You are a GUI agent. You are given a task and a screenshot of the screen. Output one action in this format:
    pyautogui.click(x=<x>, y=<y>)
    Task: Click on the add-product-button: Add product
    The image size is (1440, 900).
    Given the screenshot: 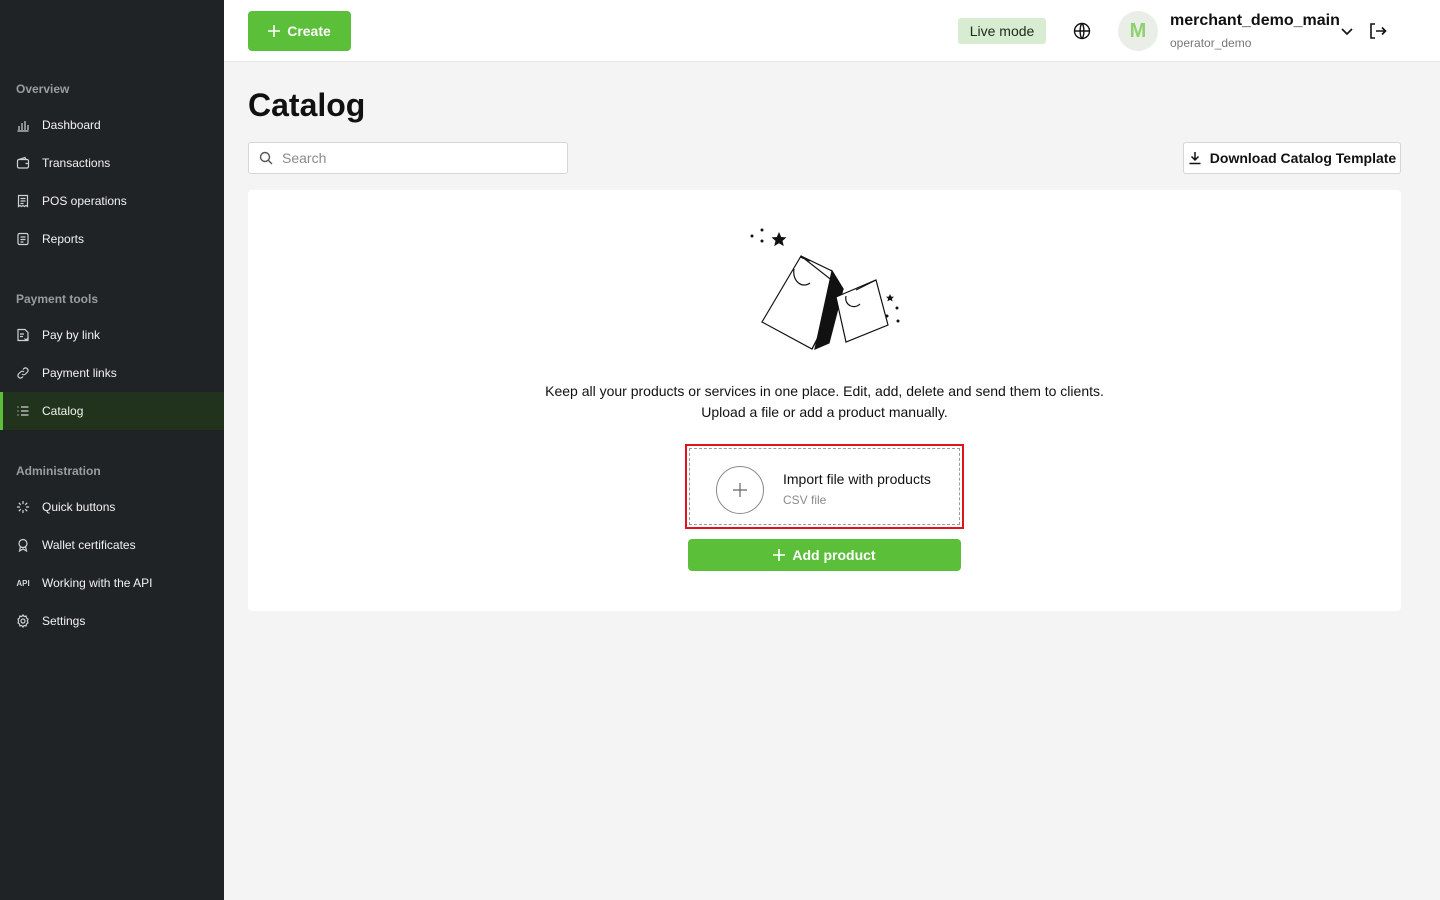 What is the action you would take?
    pyautogui.click(x=824, y=555)
    